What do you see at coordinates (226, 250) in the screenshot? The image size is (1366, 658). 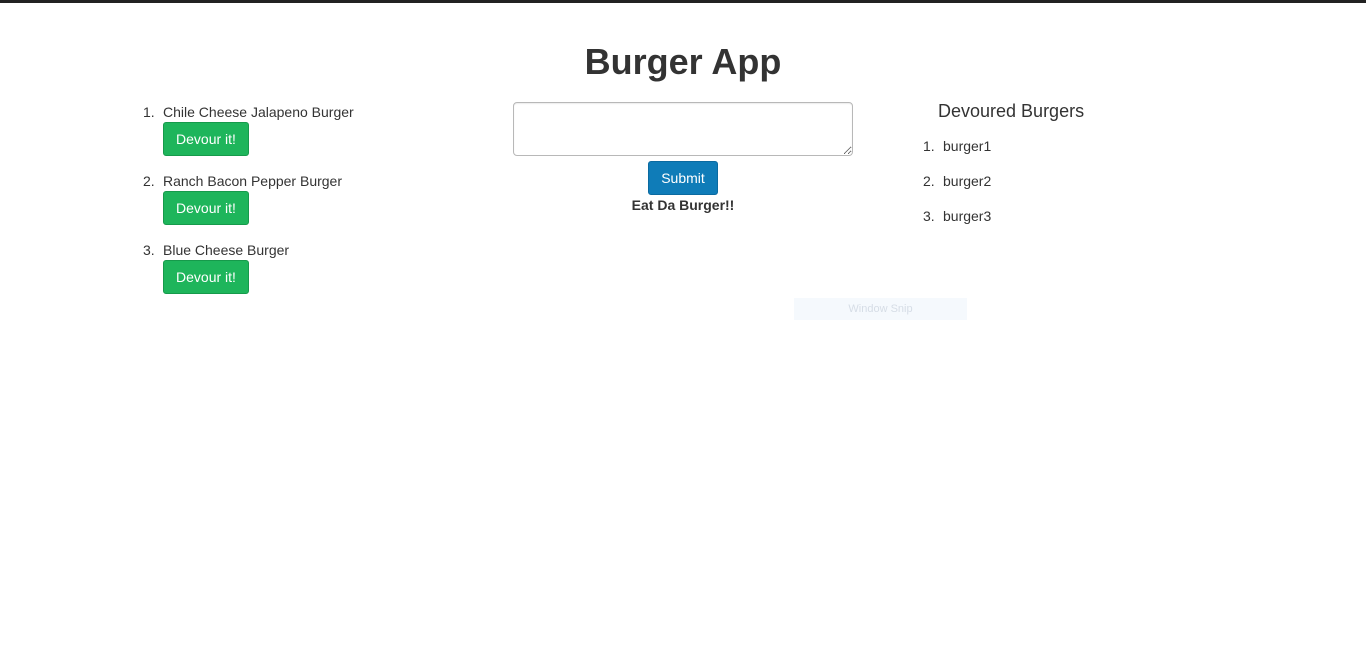 I see `burger-name: Blue Cheese Burger` at bounding box center [226, 250].